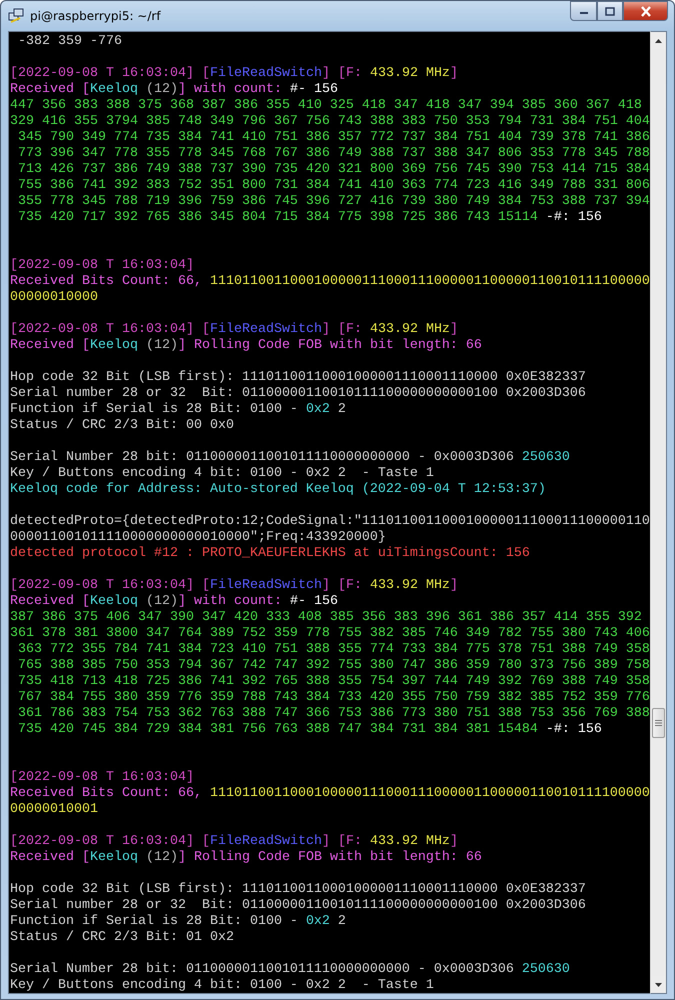  What do you see at coordinates (333, 682) in the screenshot?
I see `terminal-line: 735 418 713 418 725 386 741 392 765 388 355 754 397 744 749 392 769 388 749 358` at bounding box center [333, 682].